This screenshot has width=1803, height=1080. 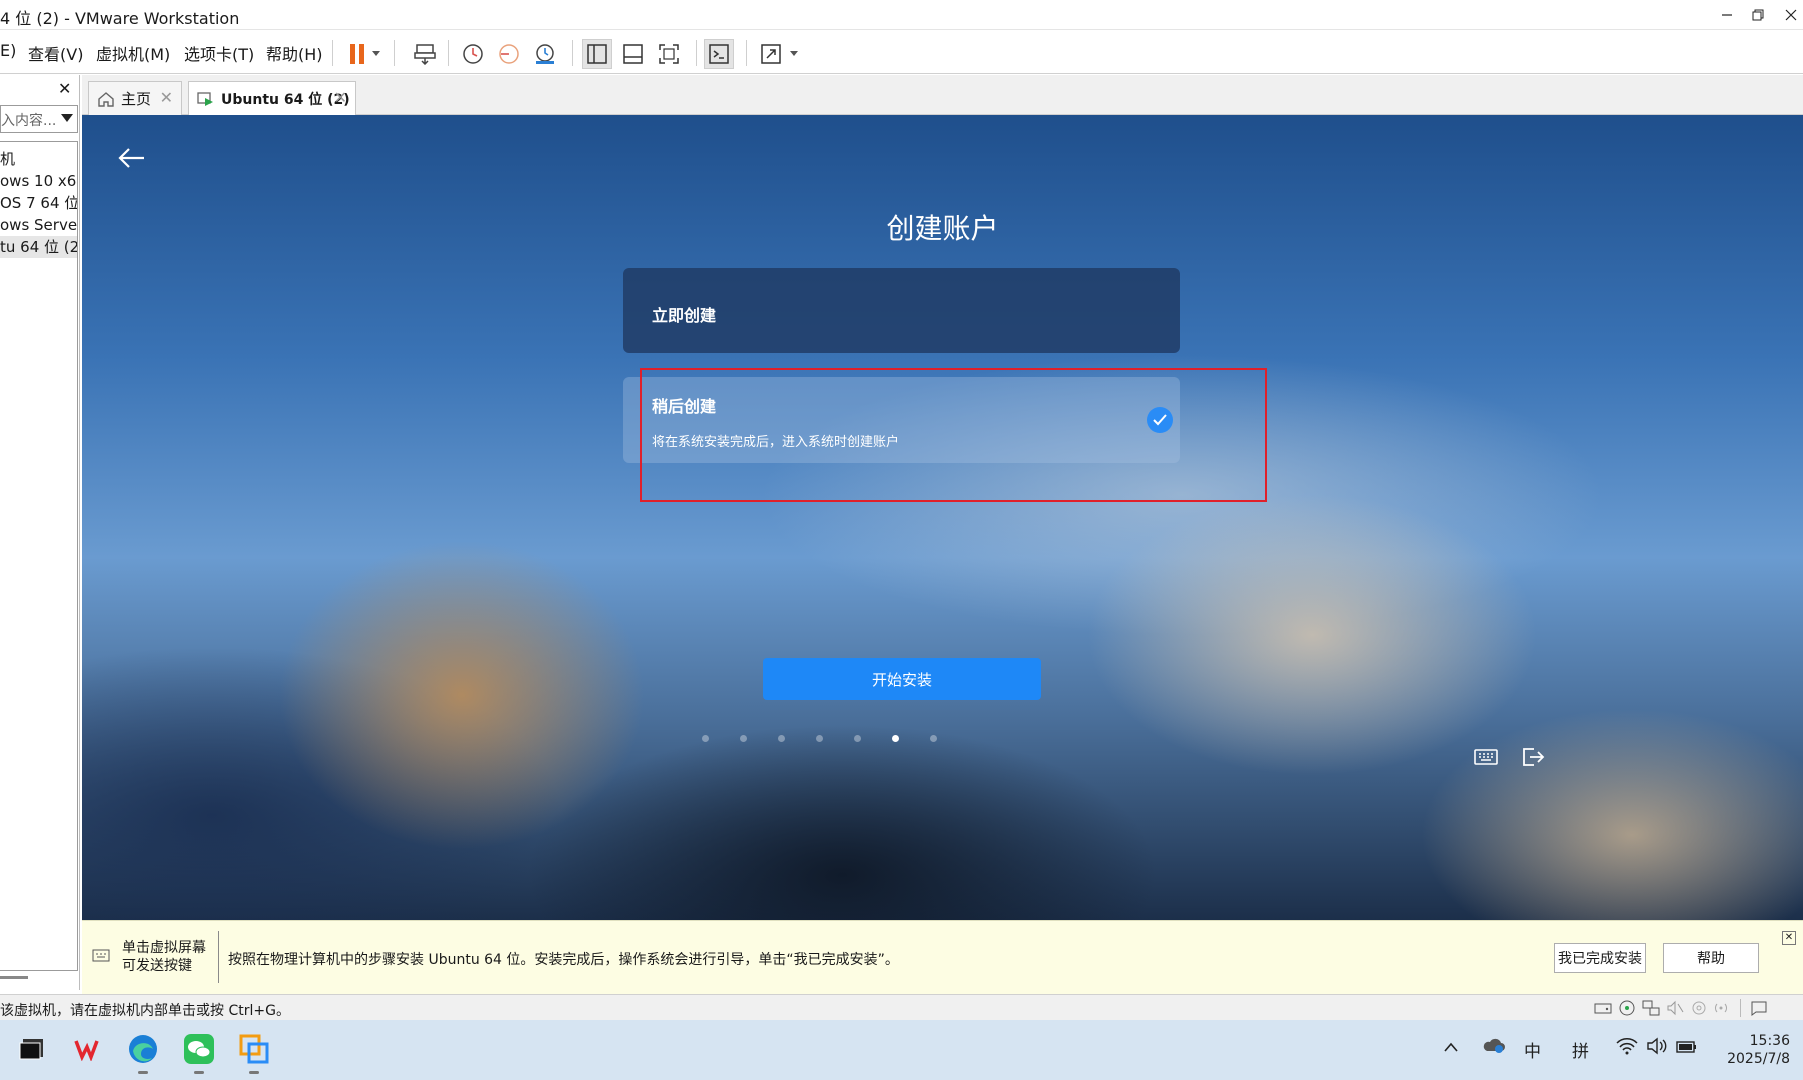 I want to click on library-item-windows10: ows 10 x64, so click(x=38, y=181).